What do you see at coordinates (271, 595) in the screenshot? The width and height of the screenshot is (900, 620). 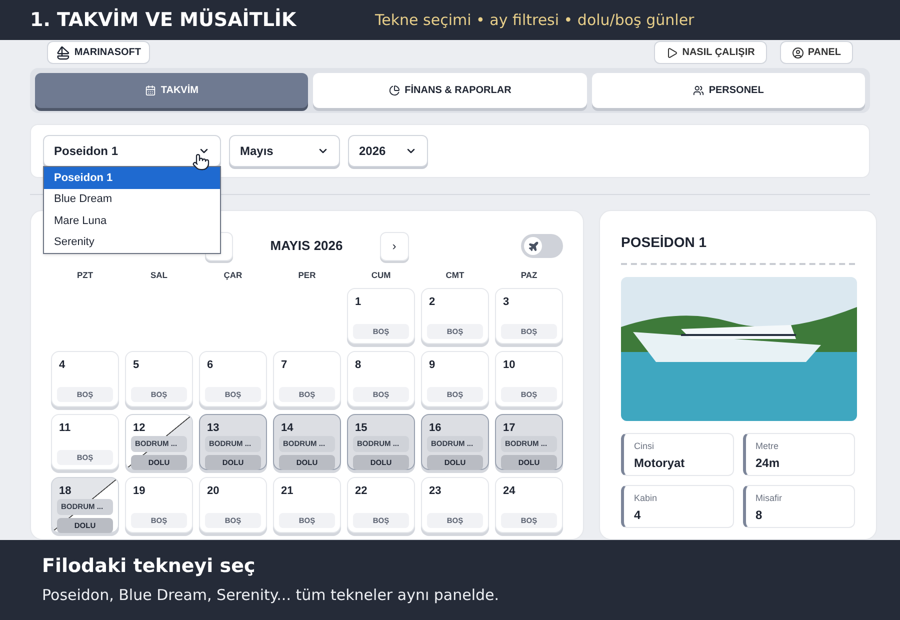 I see `caption-text: Poseidon, Blue Dream, Serenity... tüm tekneler aynı panelde.` at bounding box center [271, 595].